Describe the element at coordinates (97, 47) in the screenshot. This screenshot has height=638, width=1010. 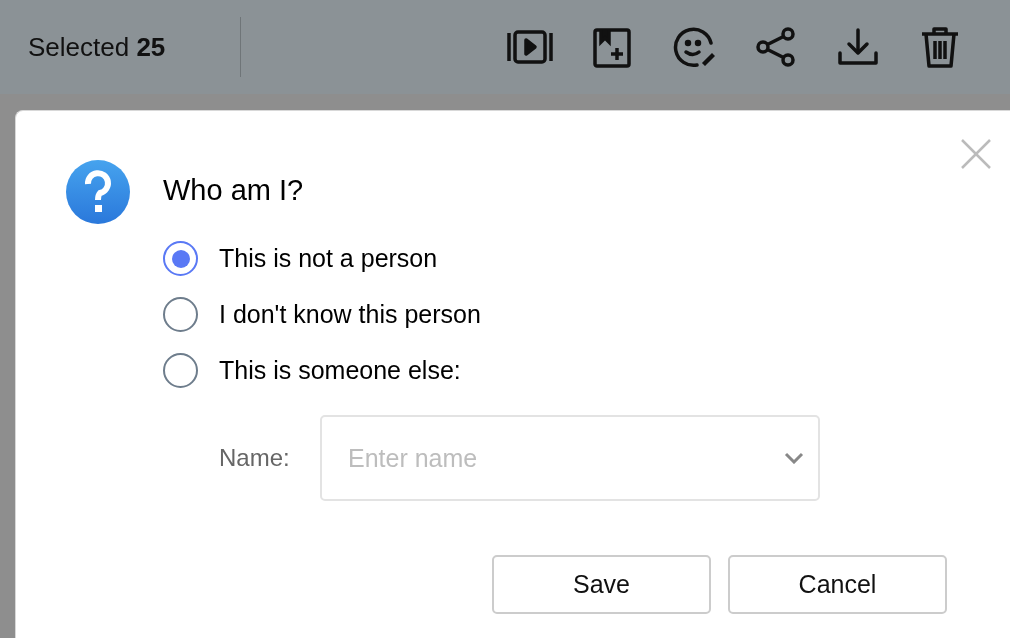
I see `selection-count: Selected 25` at that location.